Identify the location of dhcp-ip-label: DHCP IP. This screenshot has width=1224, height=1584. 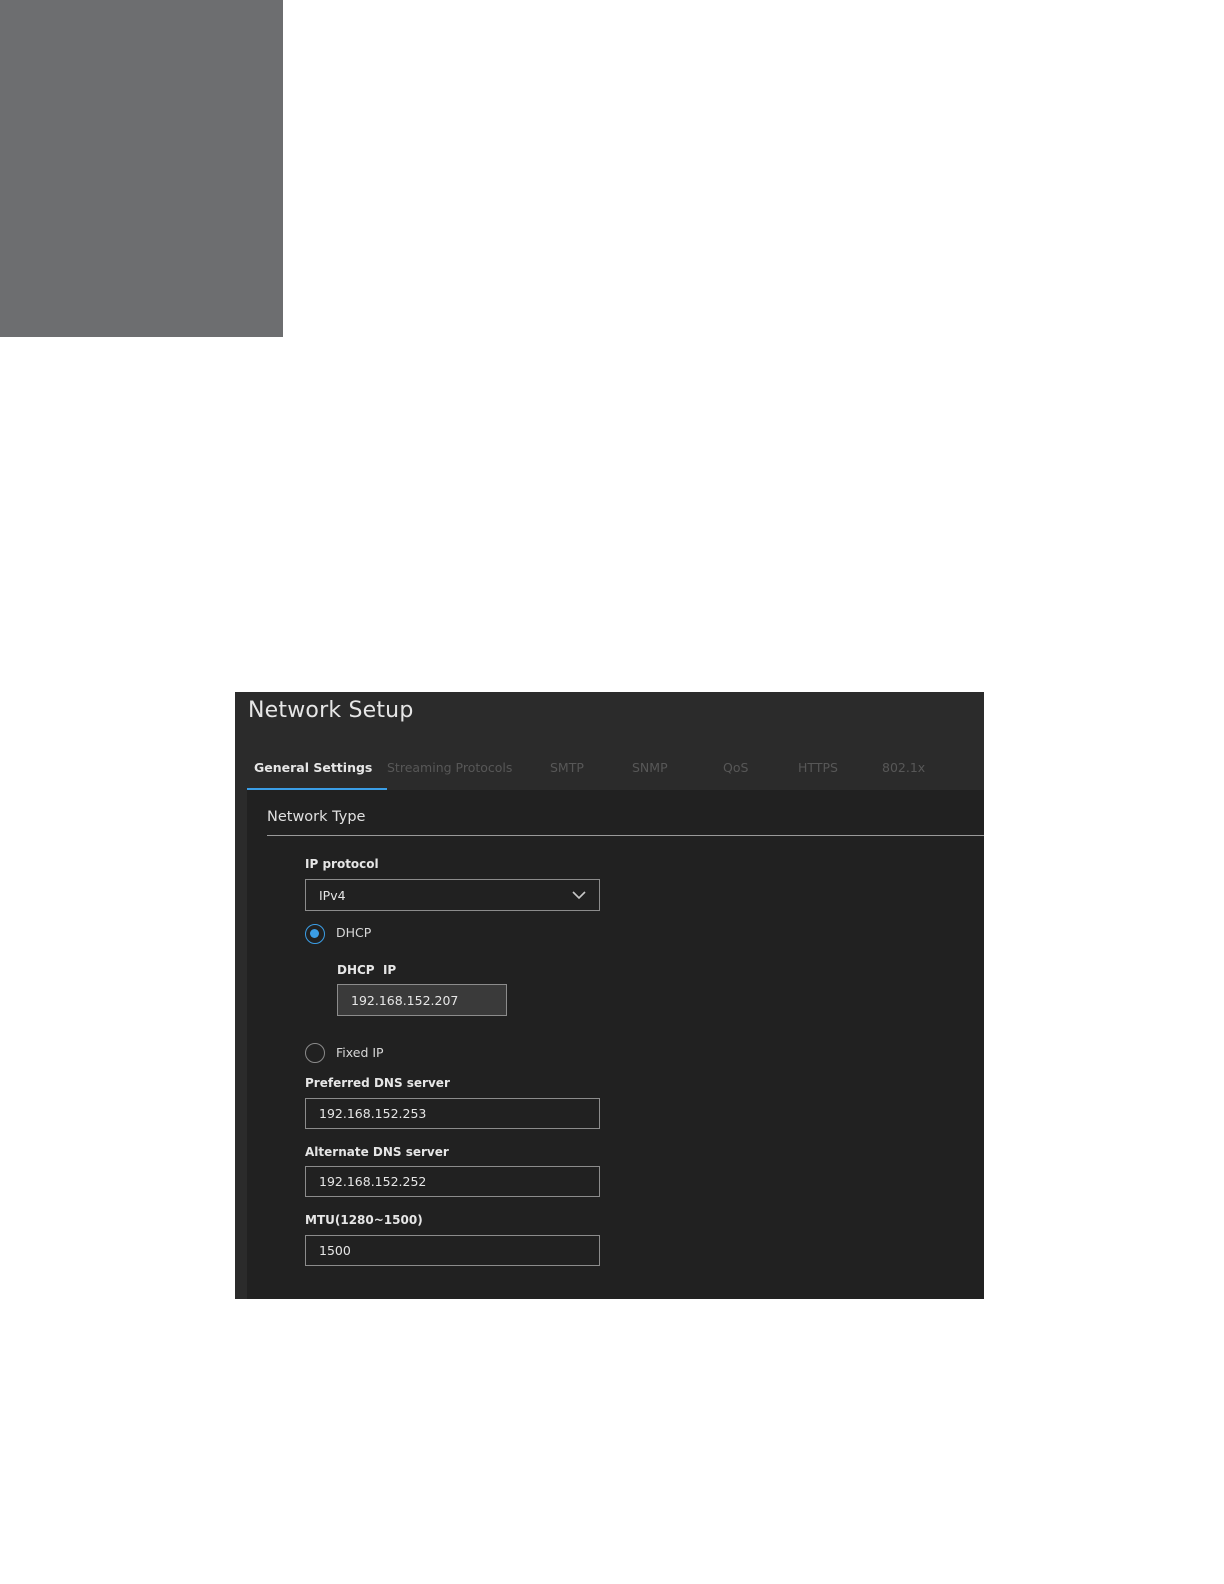
(366, 970).